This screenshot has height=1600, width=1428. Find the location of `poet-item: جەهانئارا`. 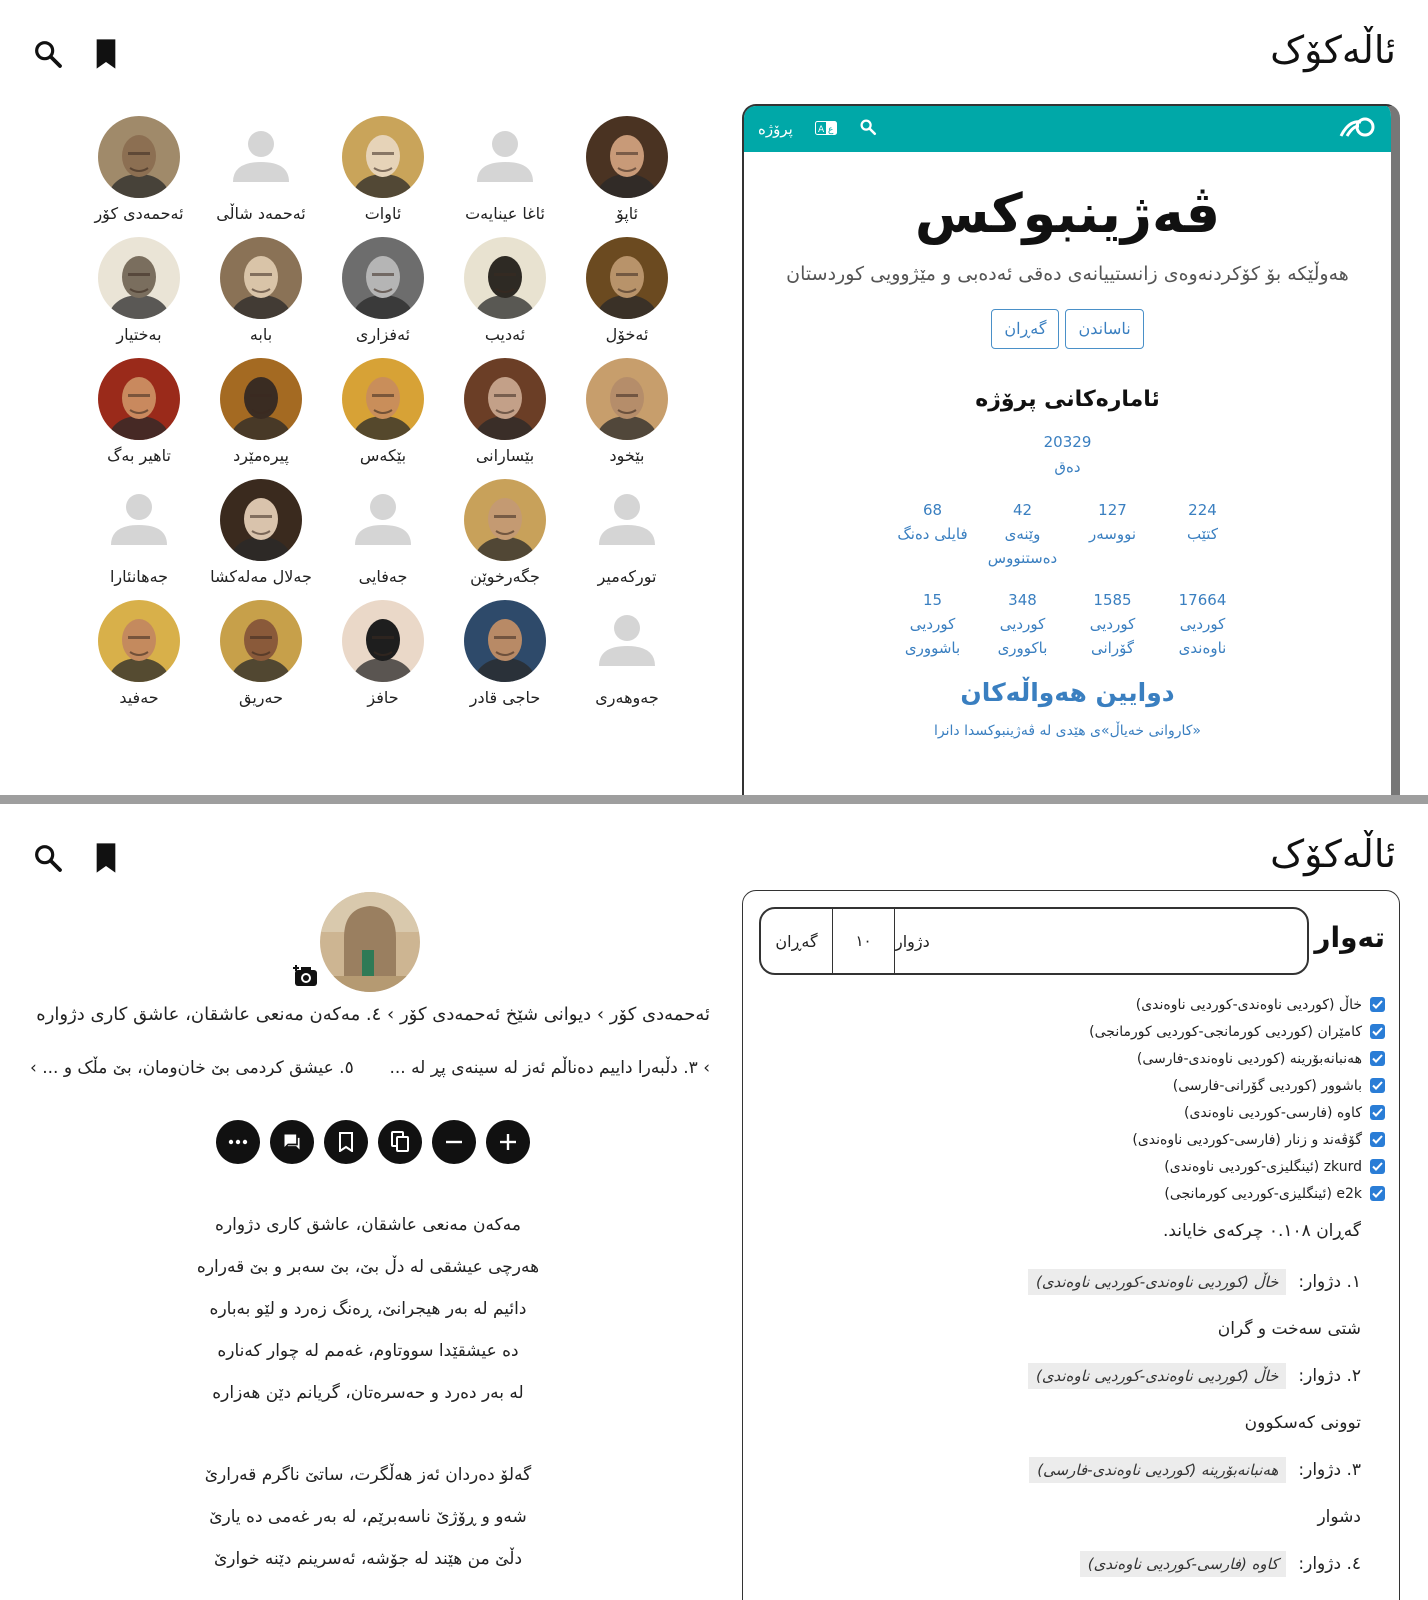

poet-item: جەهانئارا is located at coordinates (139, 532).